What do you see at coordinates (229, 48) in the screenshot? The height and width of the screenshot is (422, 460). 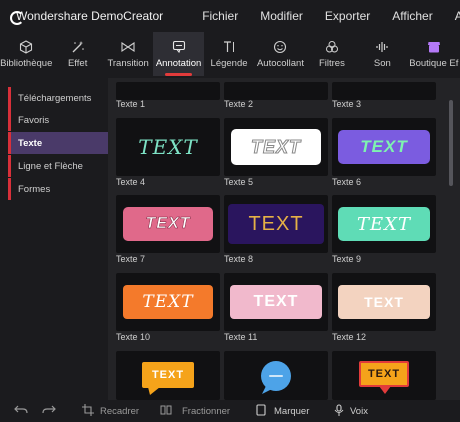 I see `text-cursor-icon` at bounding box center [229, 48].